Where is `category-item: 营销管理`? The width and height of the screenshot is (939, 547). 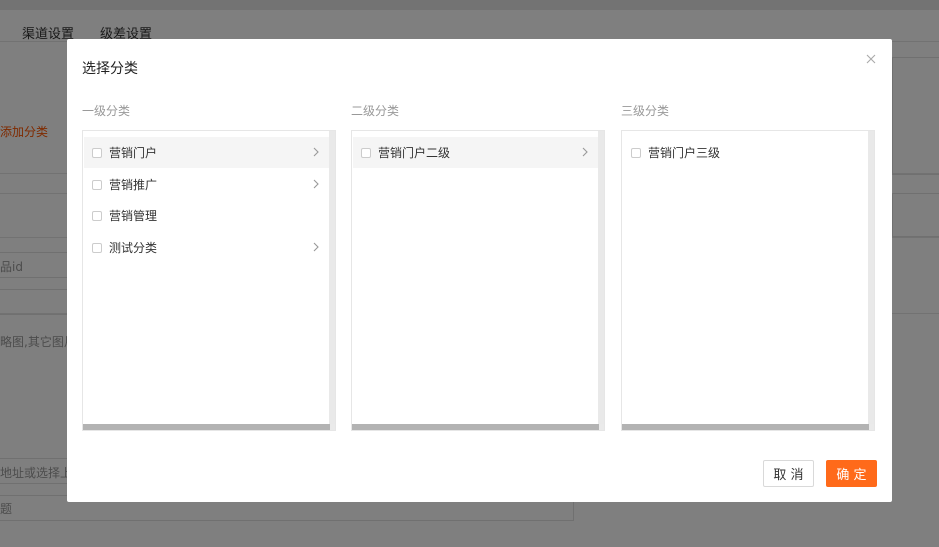
category-item: 营销管理 is located at coordinates (207, 215).